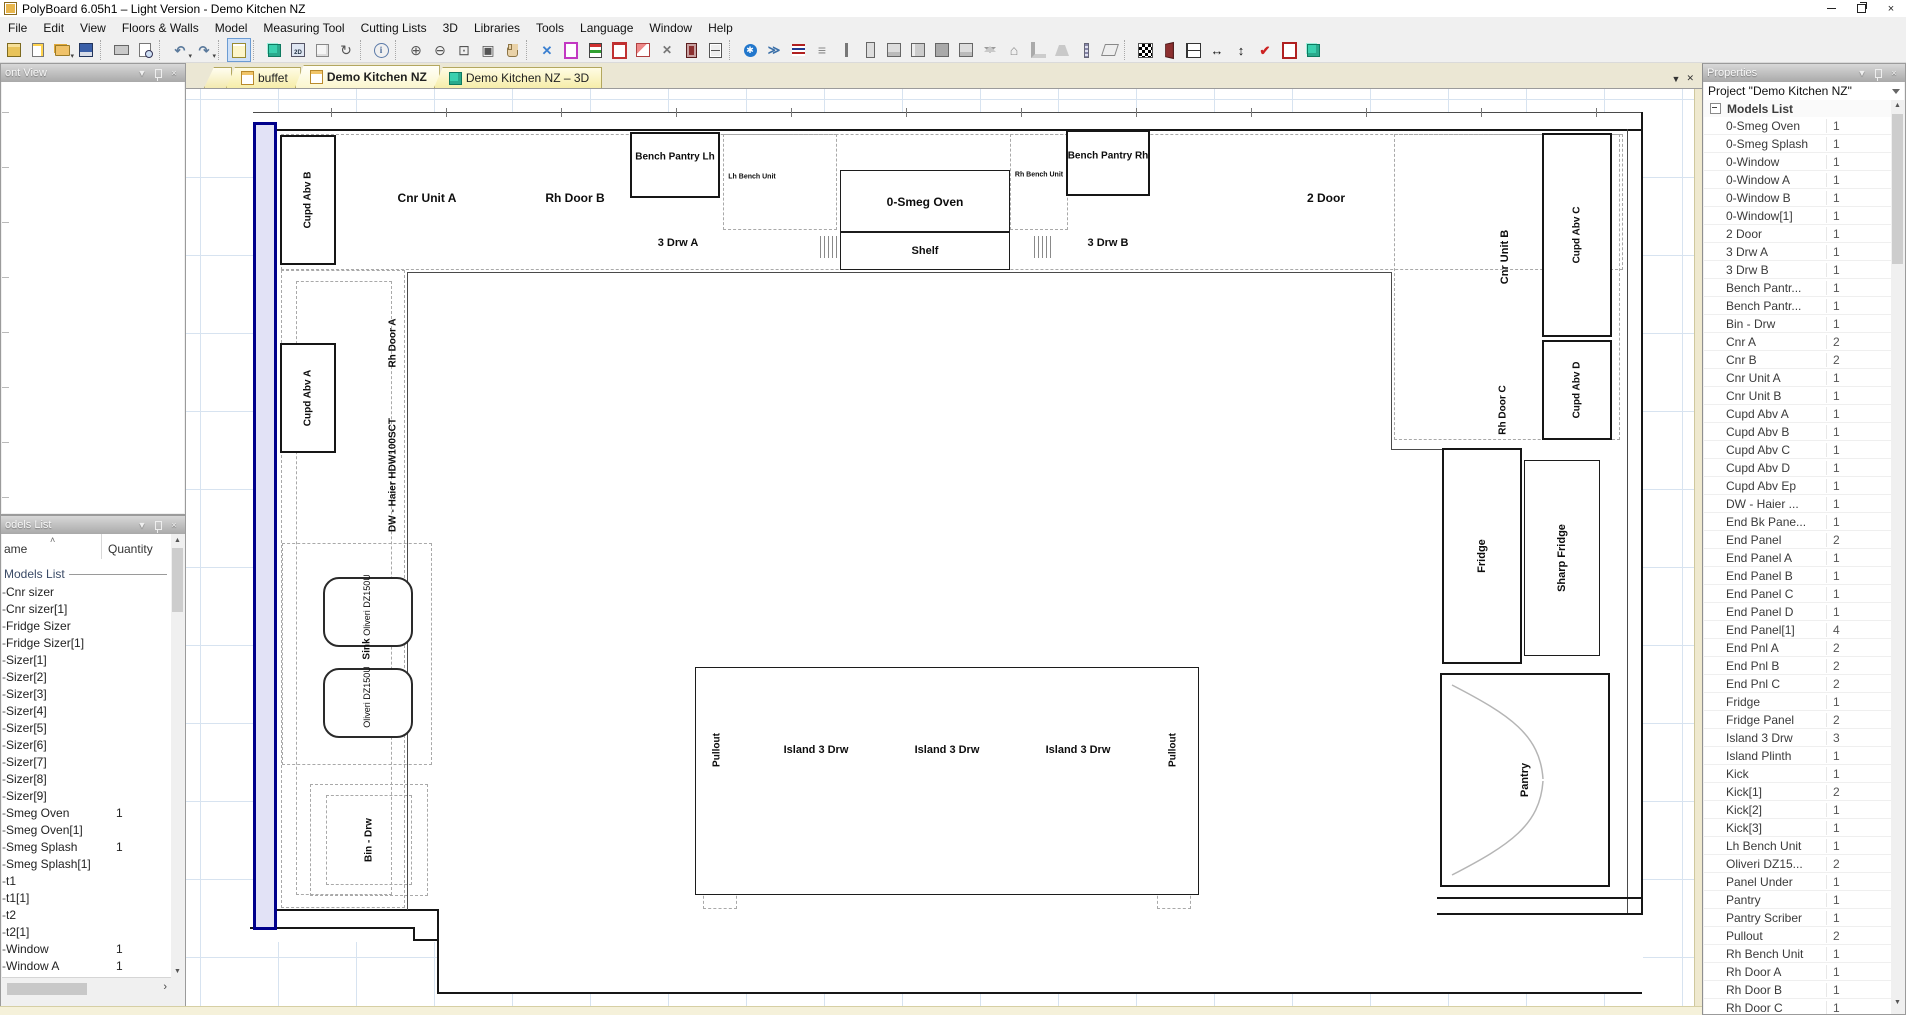 This screenshot has width=1906, height=1015. Describe the element at coordinates (62, 50) in the screenshot. I see `open-button: ▾` at that location.